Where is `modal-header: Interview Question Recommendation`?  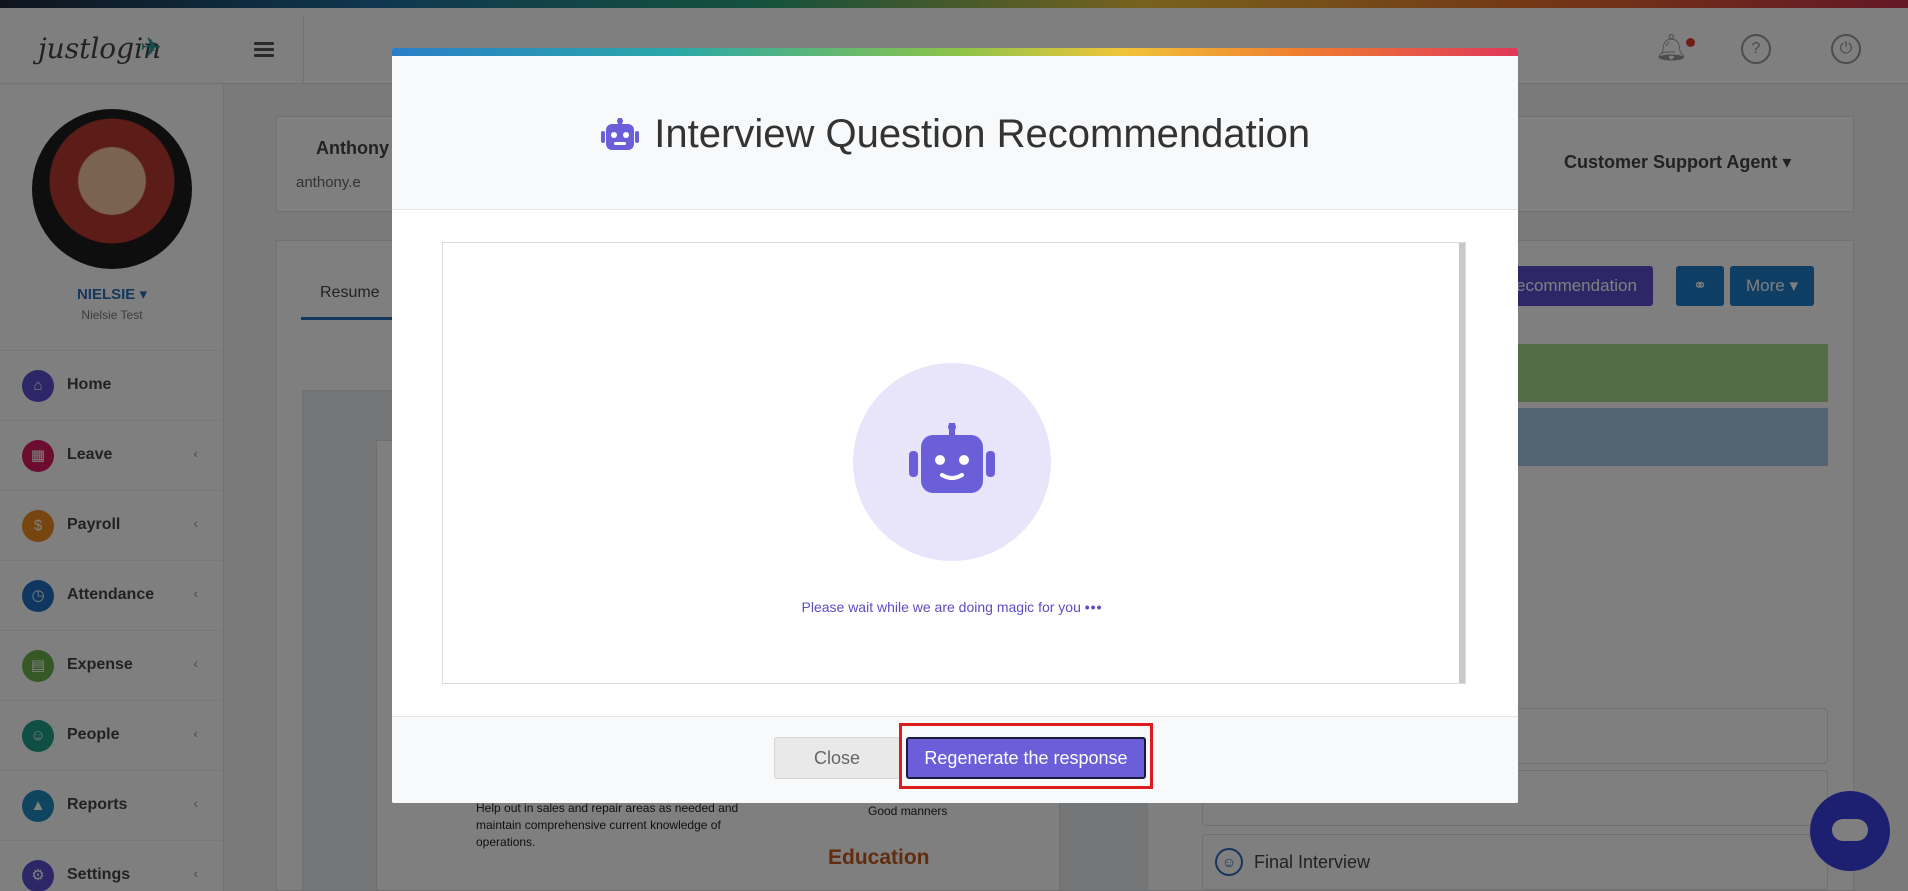
modal-header: Interview Question Recommendation is located at coordinates (955, 133).